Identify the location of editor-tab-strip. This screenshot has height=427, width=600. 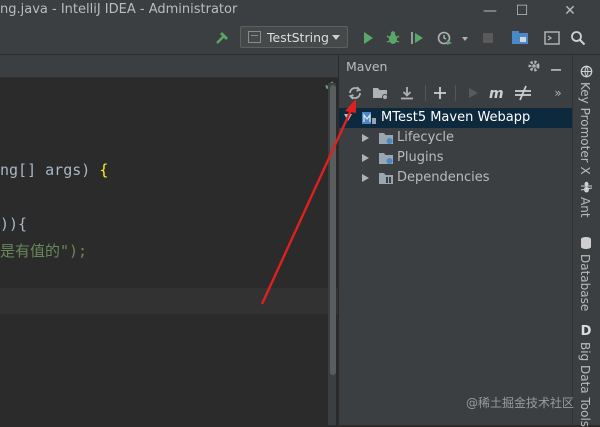
(169, 66).